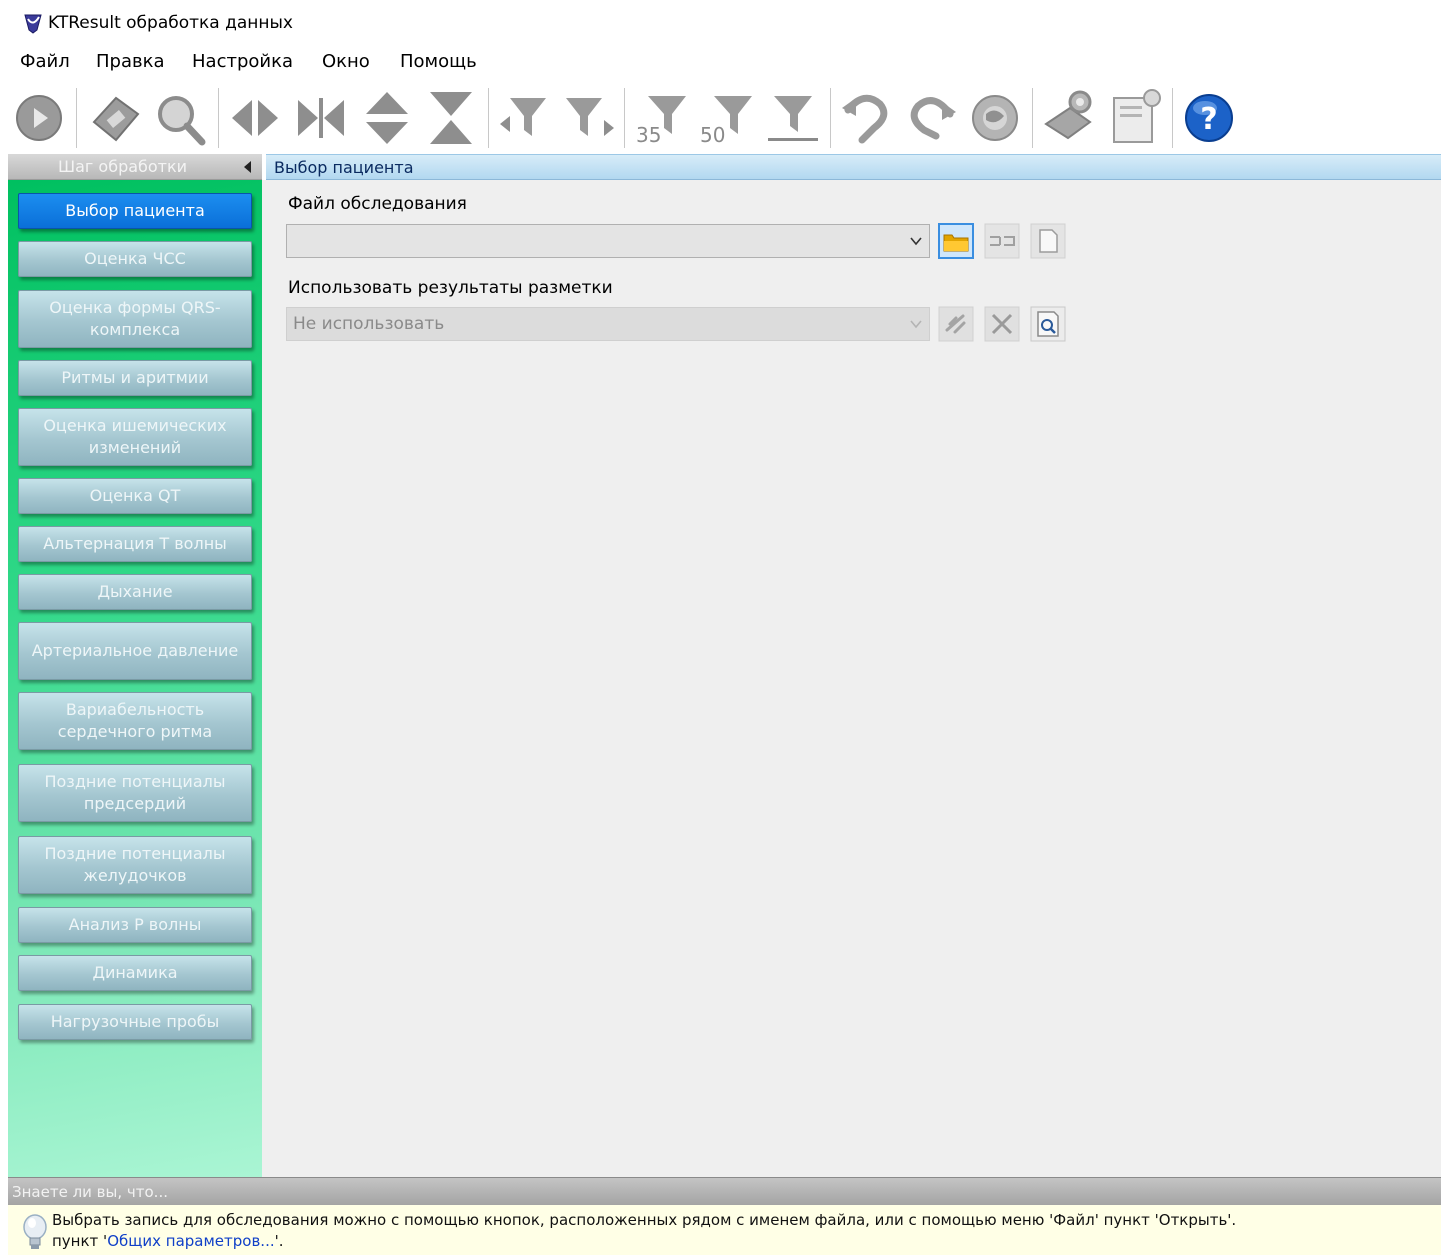 Image resolution: width=1441 pixels, height=1255 pixels. I want to click on undo-button, so click(867, 116).